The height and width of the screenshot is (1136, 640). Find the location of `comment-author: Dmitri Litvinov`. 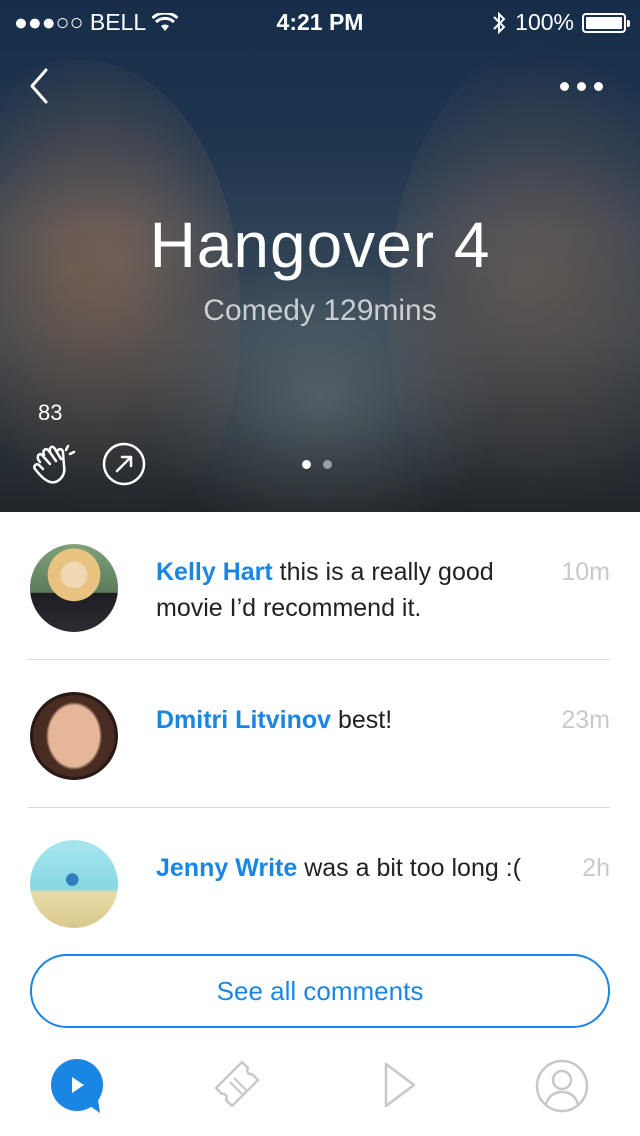

comment-author: Dmitri Litvinov is located at coordinates (243, 720).